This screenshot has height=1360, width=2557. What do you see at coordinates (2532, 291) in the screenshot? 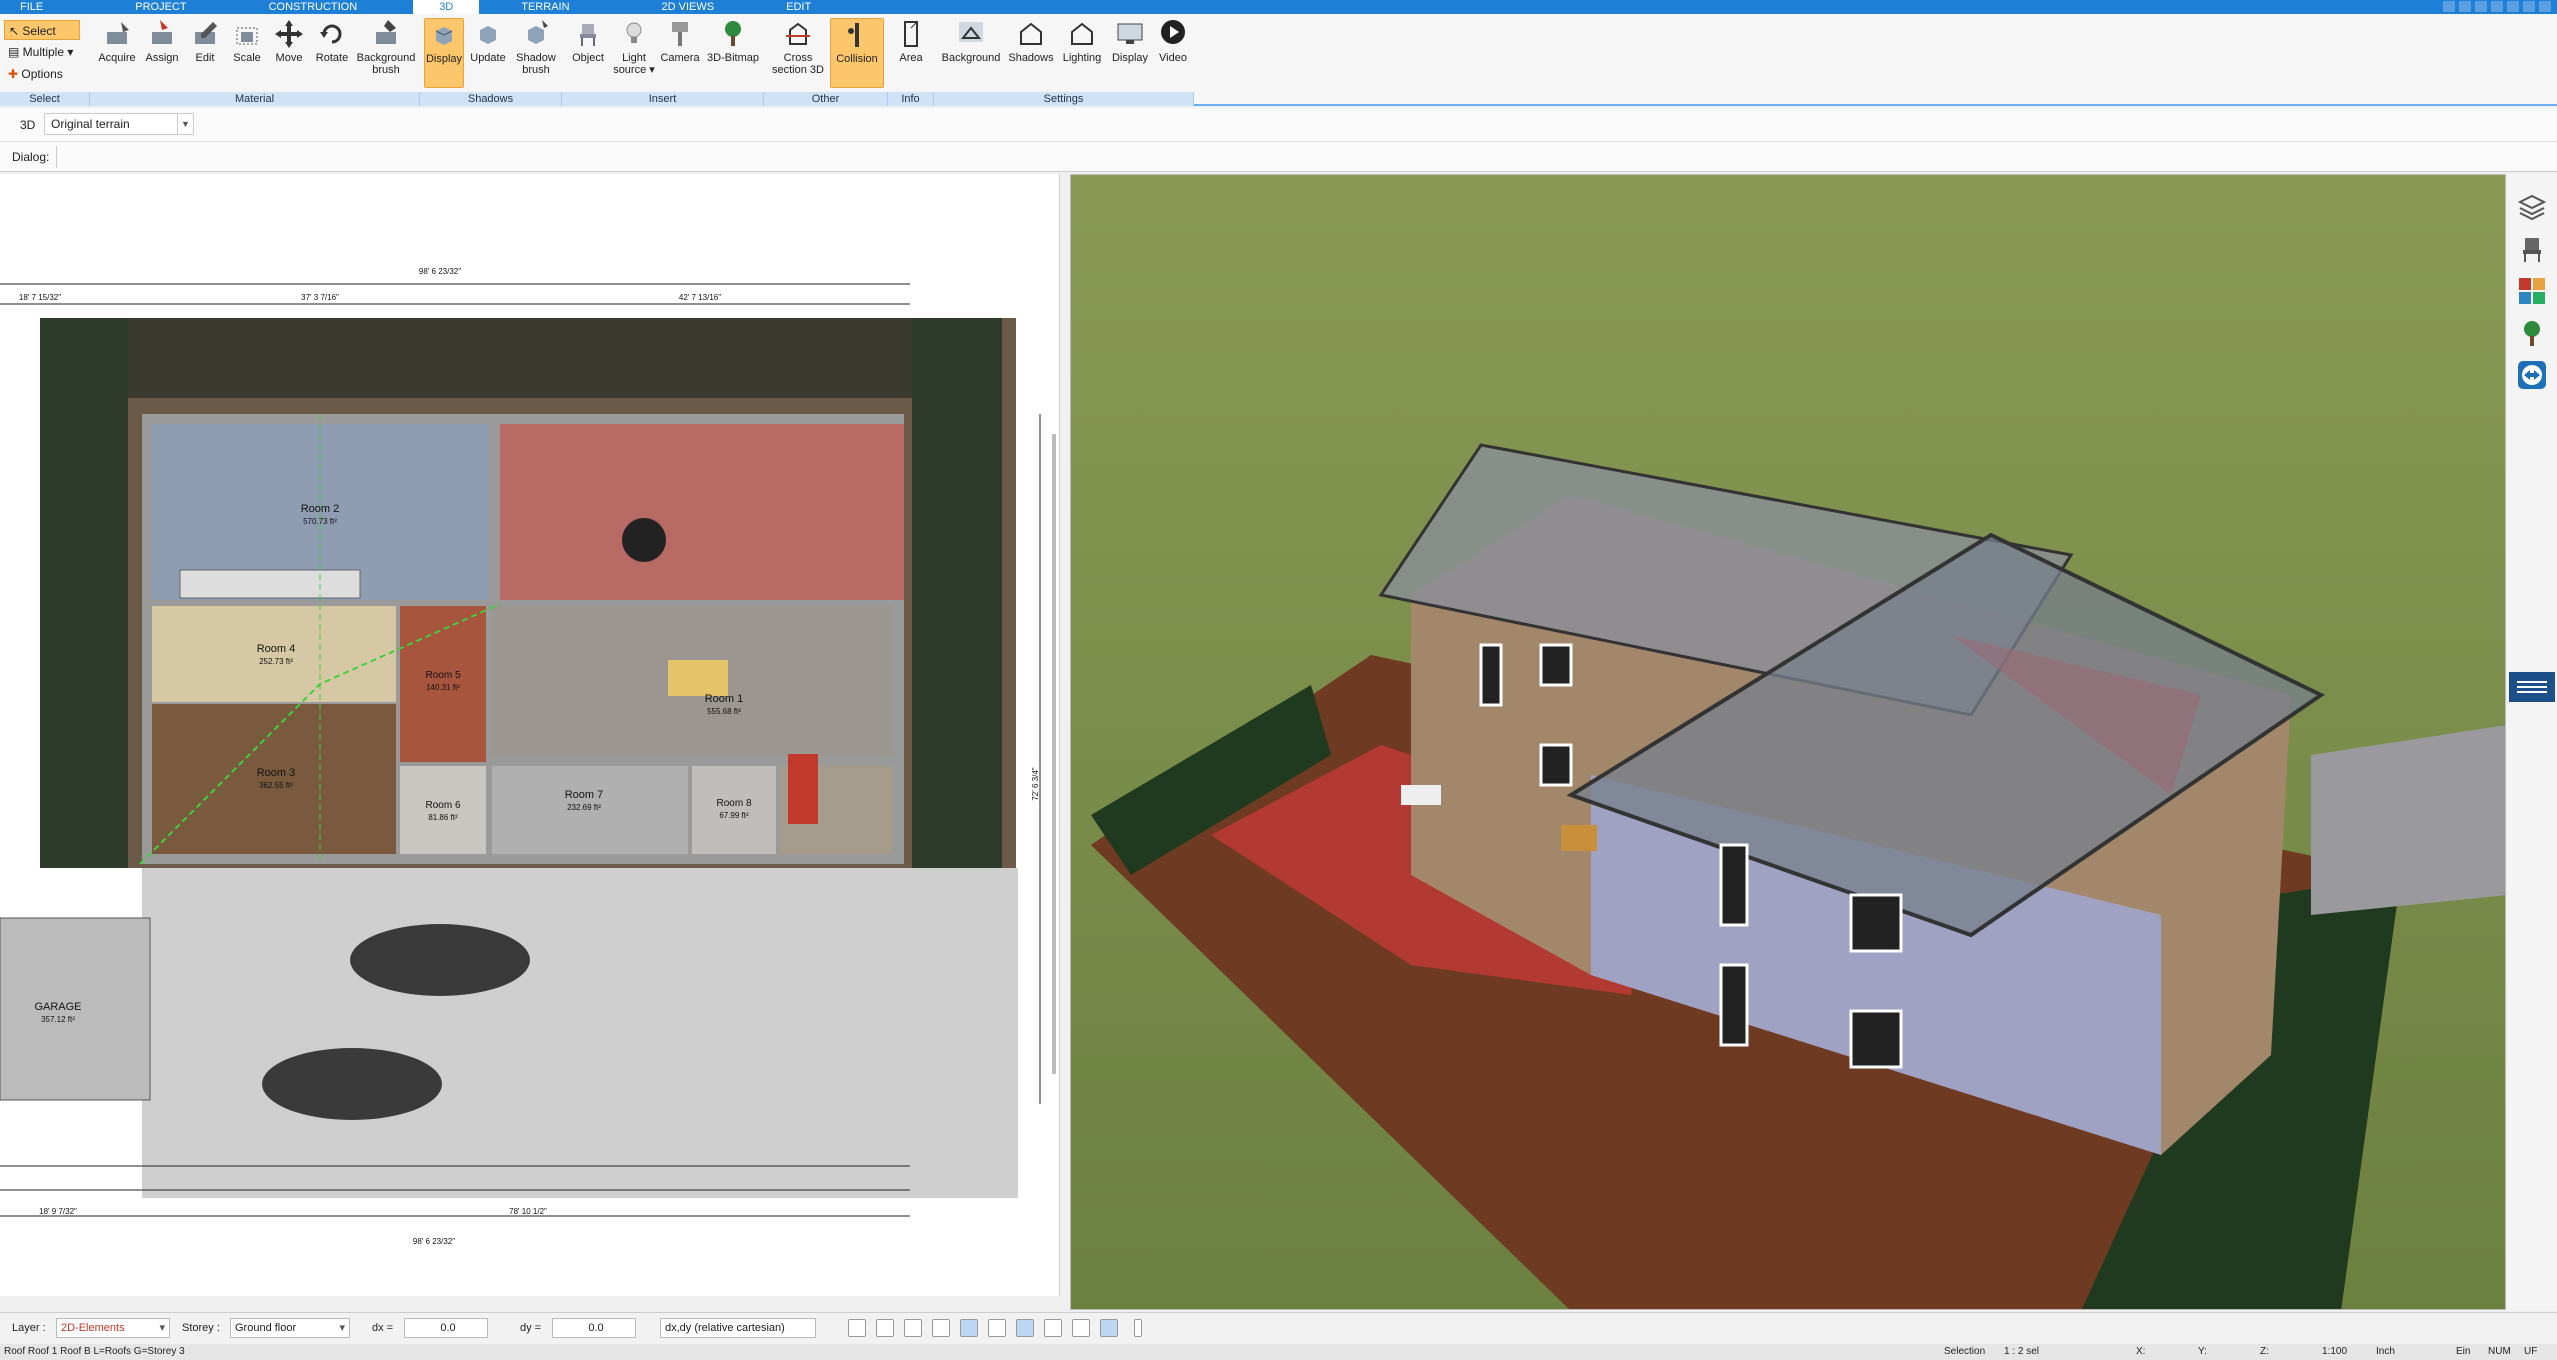
I see `materials-icon` at bounding box center [2532, 291].